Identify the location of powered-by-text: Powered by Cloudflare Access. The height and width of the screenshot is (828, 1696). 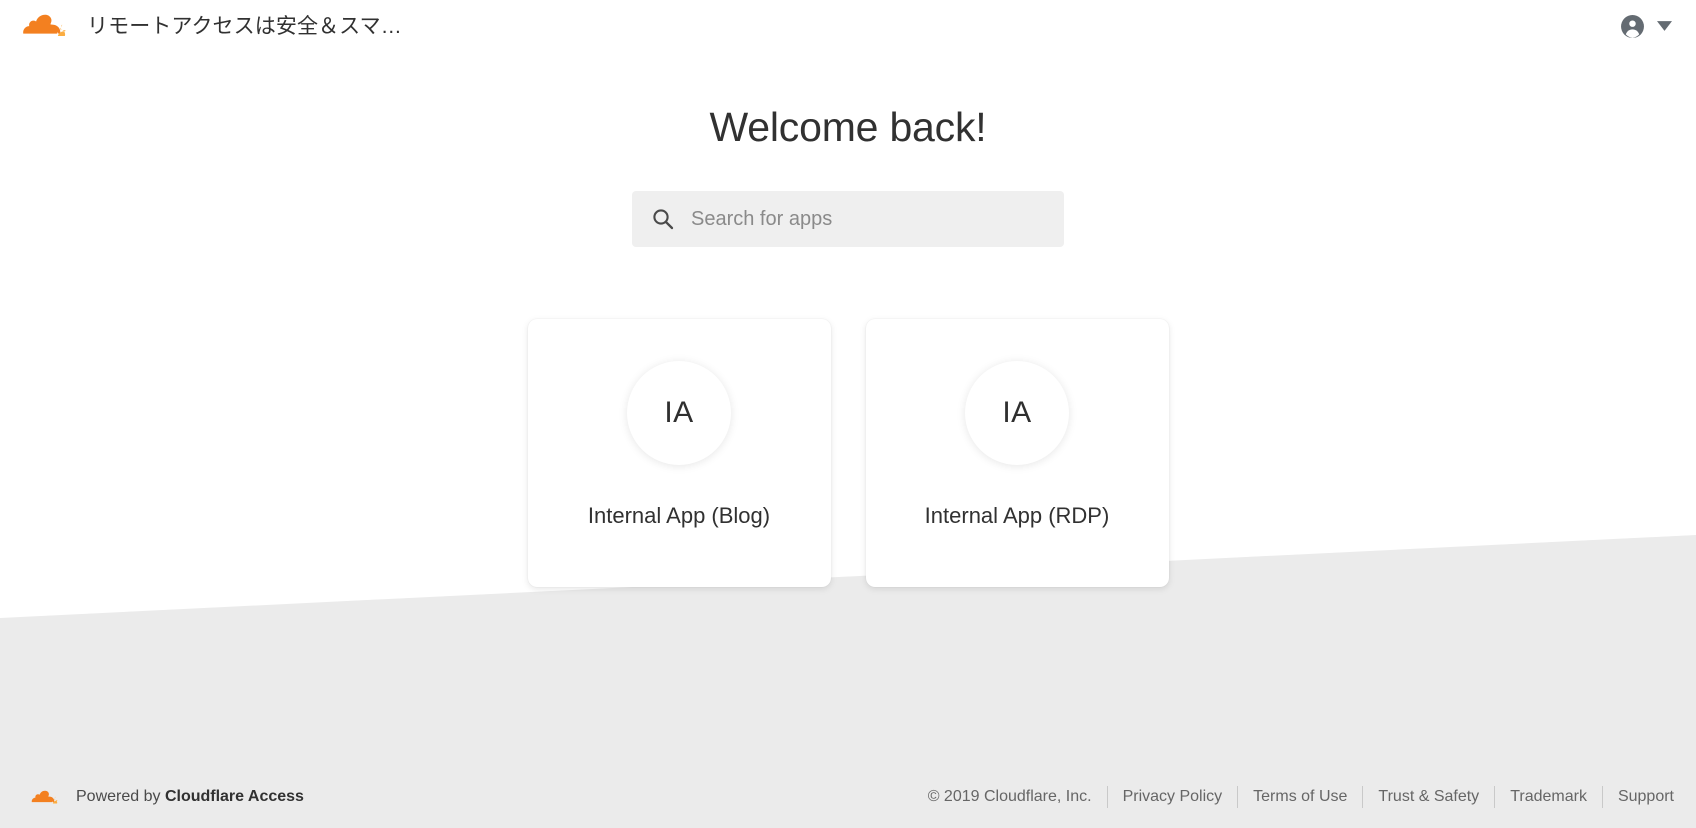
(190, 797).